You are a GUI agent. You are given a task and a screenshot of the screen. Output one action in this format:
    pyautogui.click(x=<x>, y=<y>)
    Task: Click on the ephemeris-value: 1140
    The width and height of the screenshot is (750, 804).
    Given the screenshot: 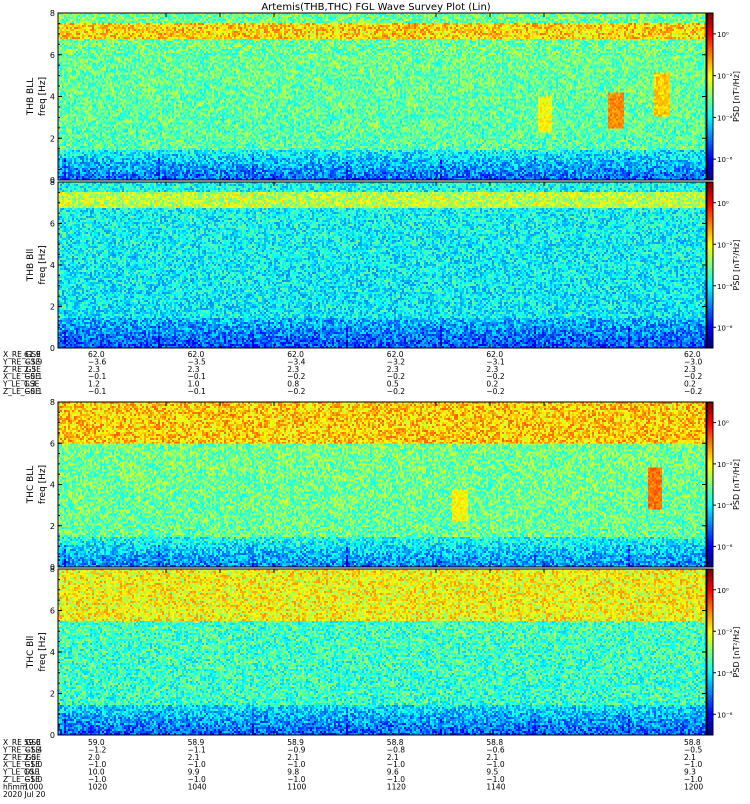 What is the action you would take?
    pyautogui.click(x=495, y=786)
    